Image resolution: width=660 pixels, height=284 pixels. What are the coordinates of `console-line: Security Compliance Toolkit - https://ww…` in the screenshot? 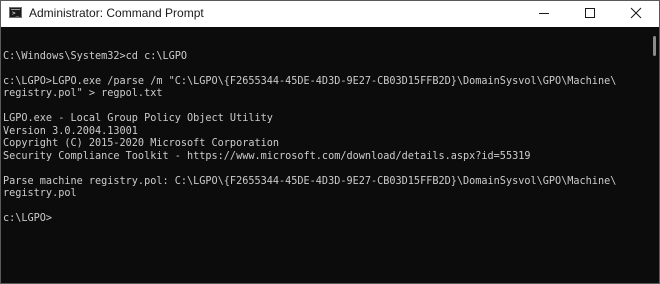 It's located at (267, 156).